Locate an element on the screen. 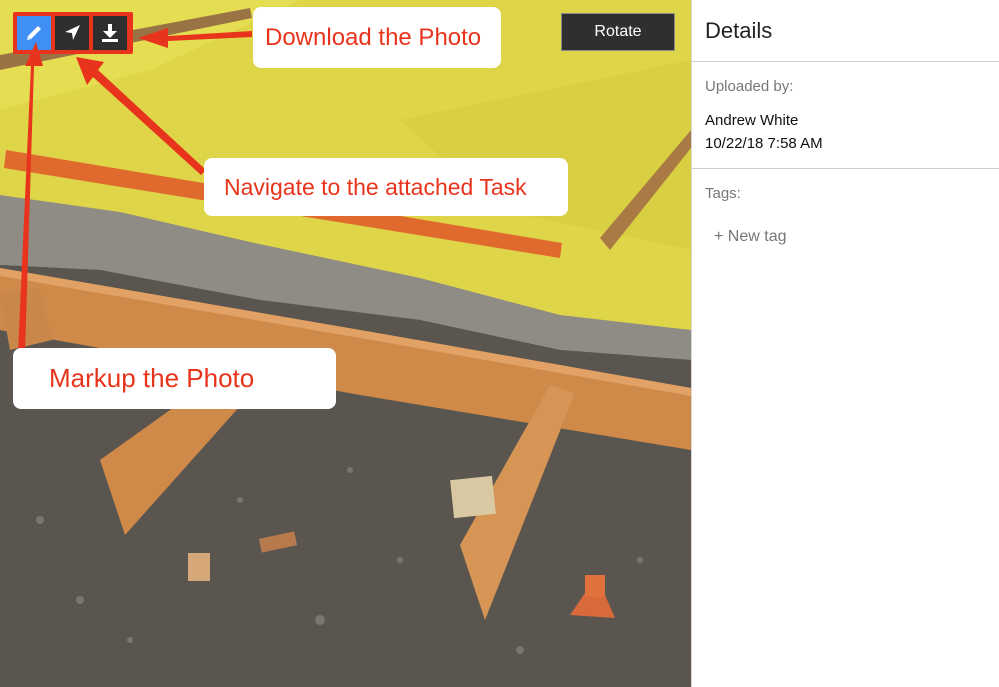  location-arrow-icon is located at coordinates (72, 32).